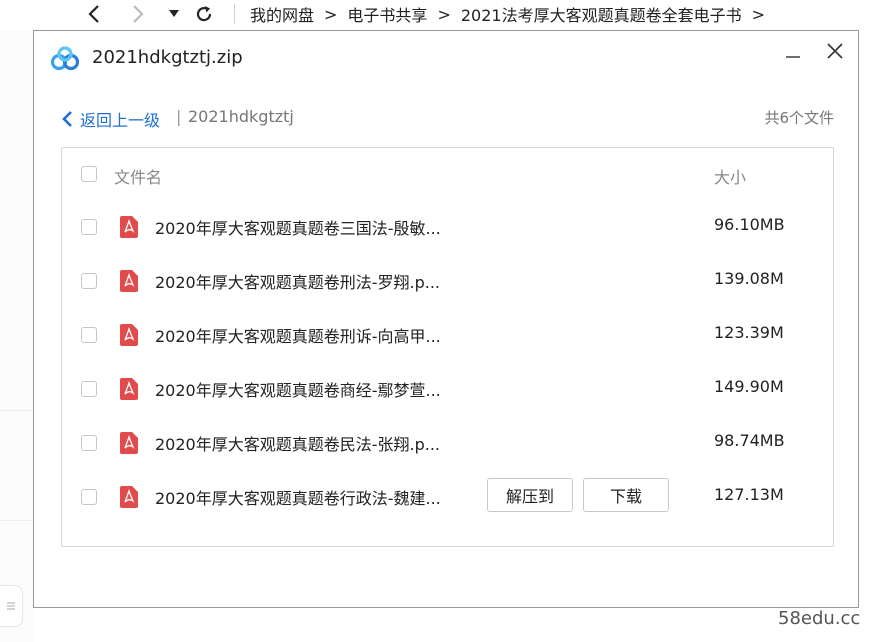  I want to click on watermark-text: 58edu.cc, so click(819, 618).